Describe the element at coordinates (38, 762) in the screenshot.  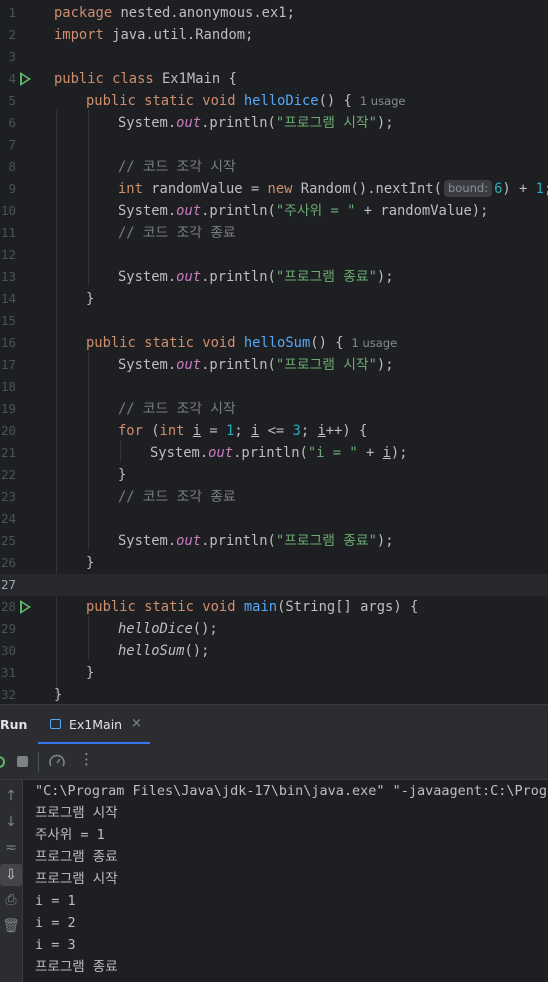
I see `toolbar-divider` at that location.